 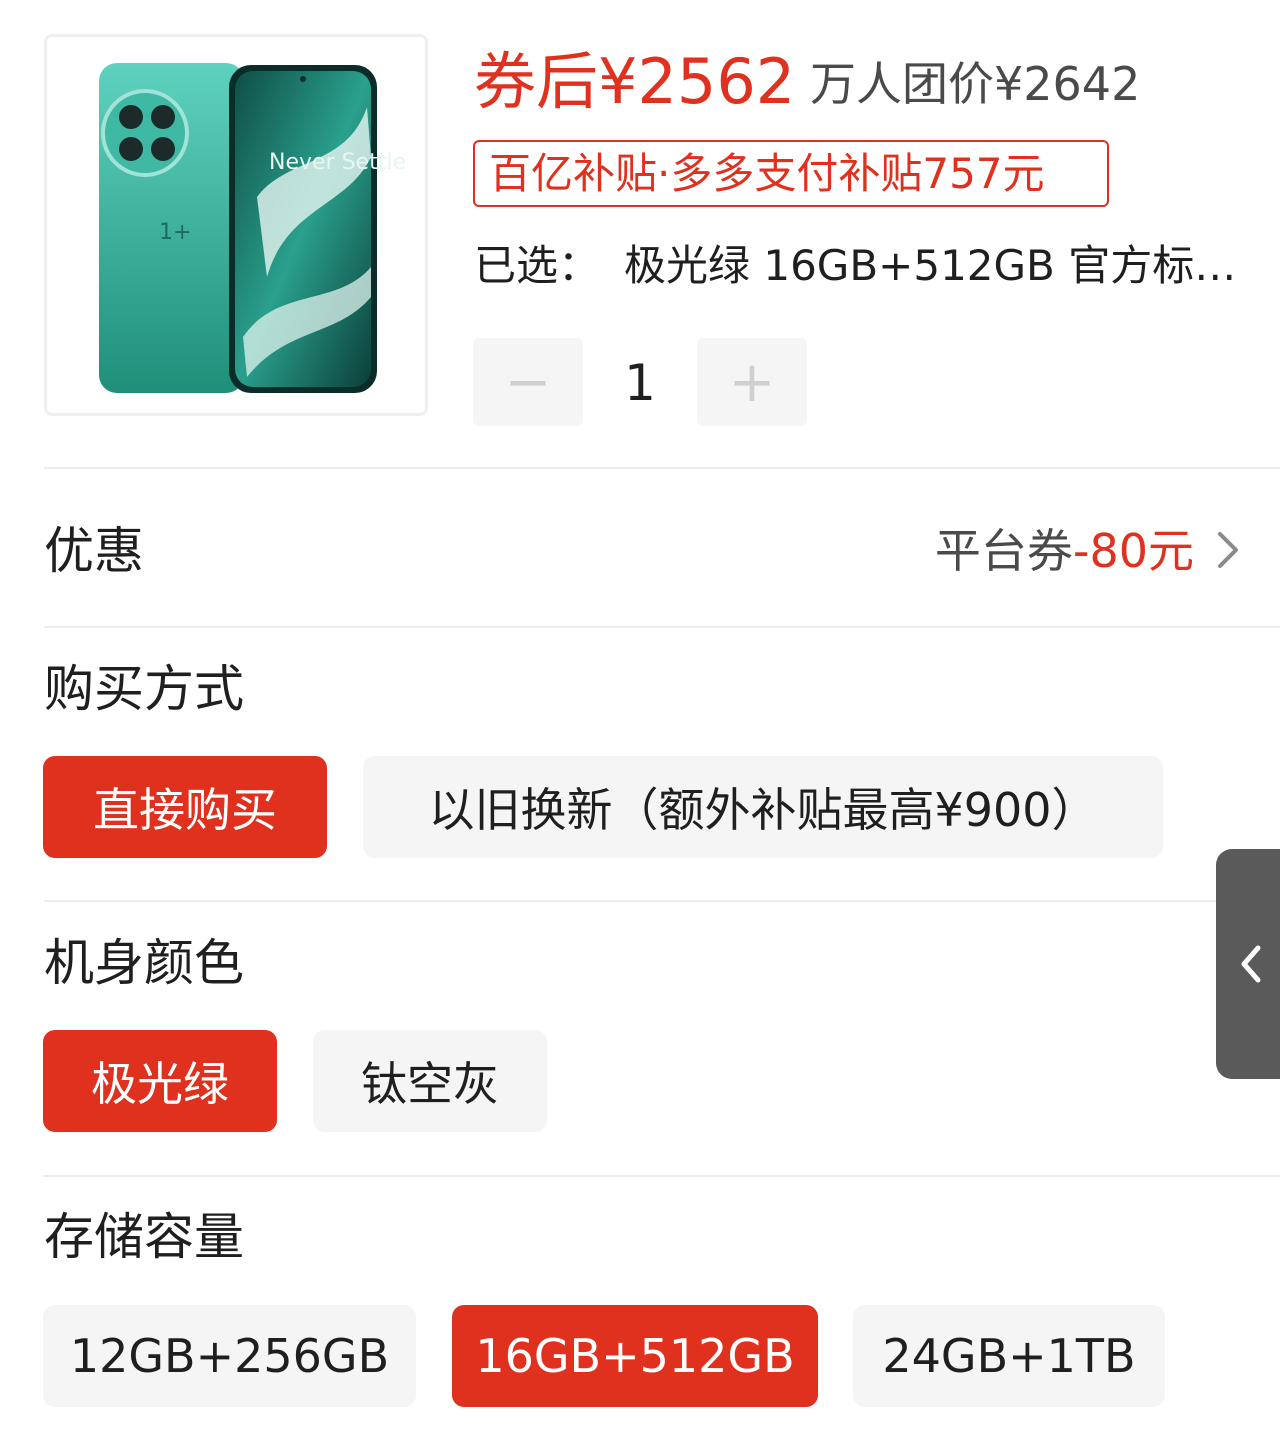 What do you see at coordinates (144, 1237) in the screenshot?
I see `storage-title: 存储容量` at bounding box center [144, 1237].